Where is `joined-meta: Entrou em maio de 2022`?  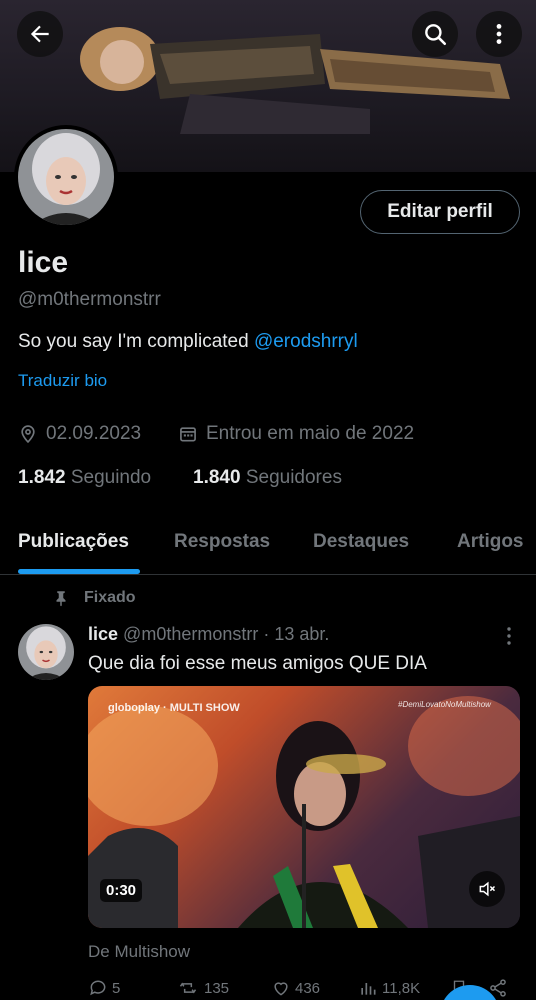
joined-meta: Entrou em maio de 2022 is located at coordinates (296, 434).